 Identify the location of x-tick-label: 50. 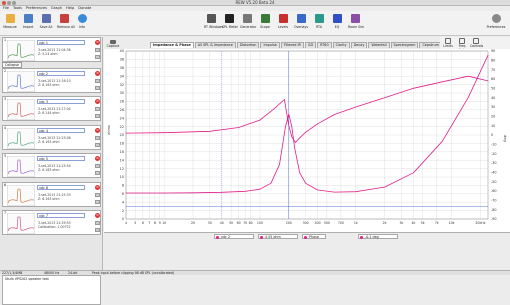
(231, 223).